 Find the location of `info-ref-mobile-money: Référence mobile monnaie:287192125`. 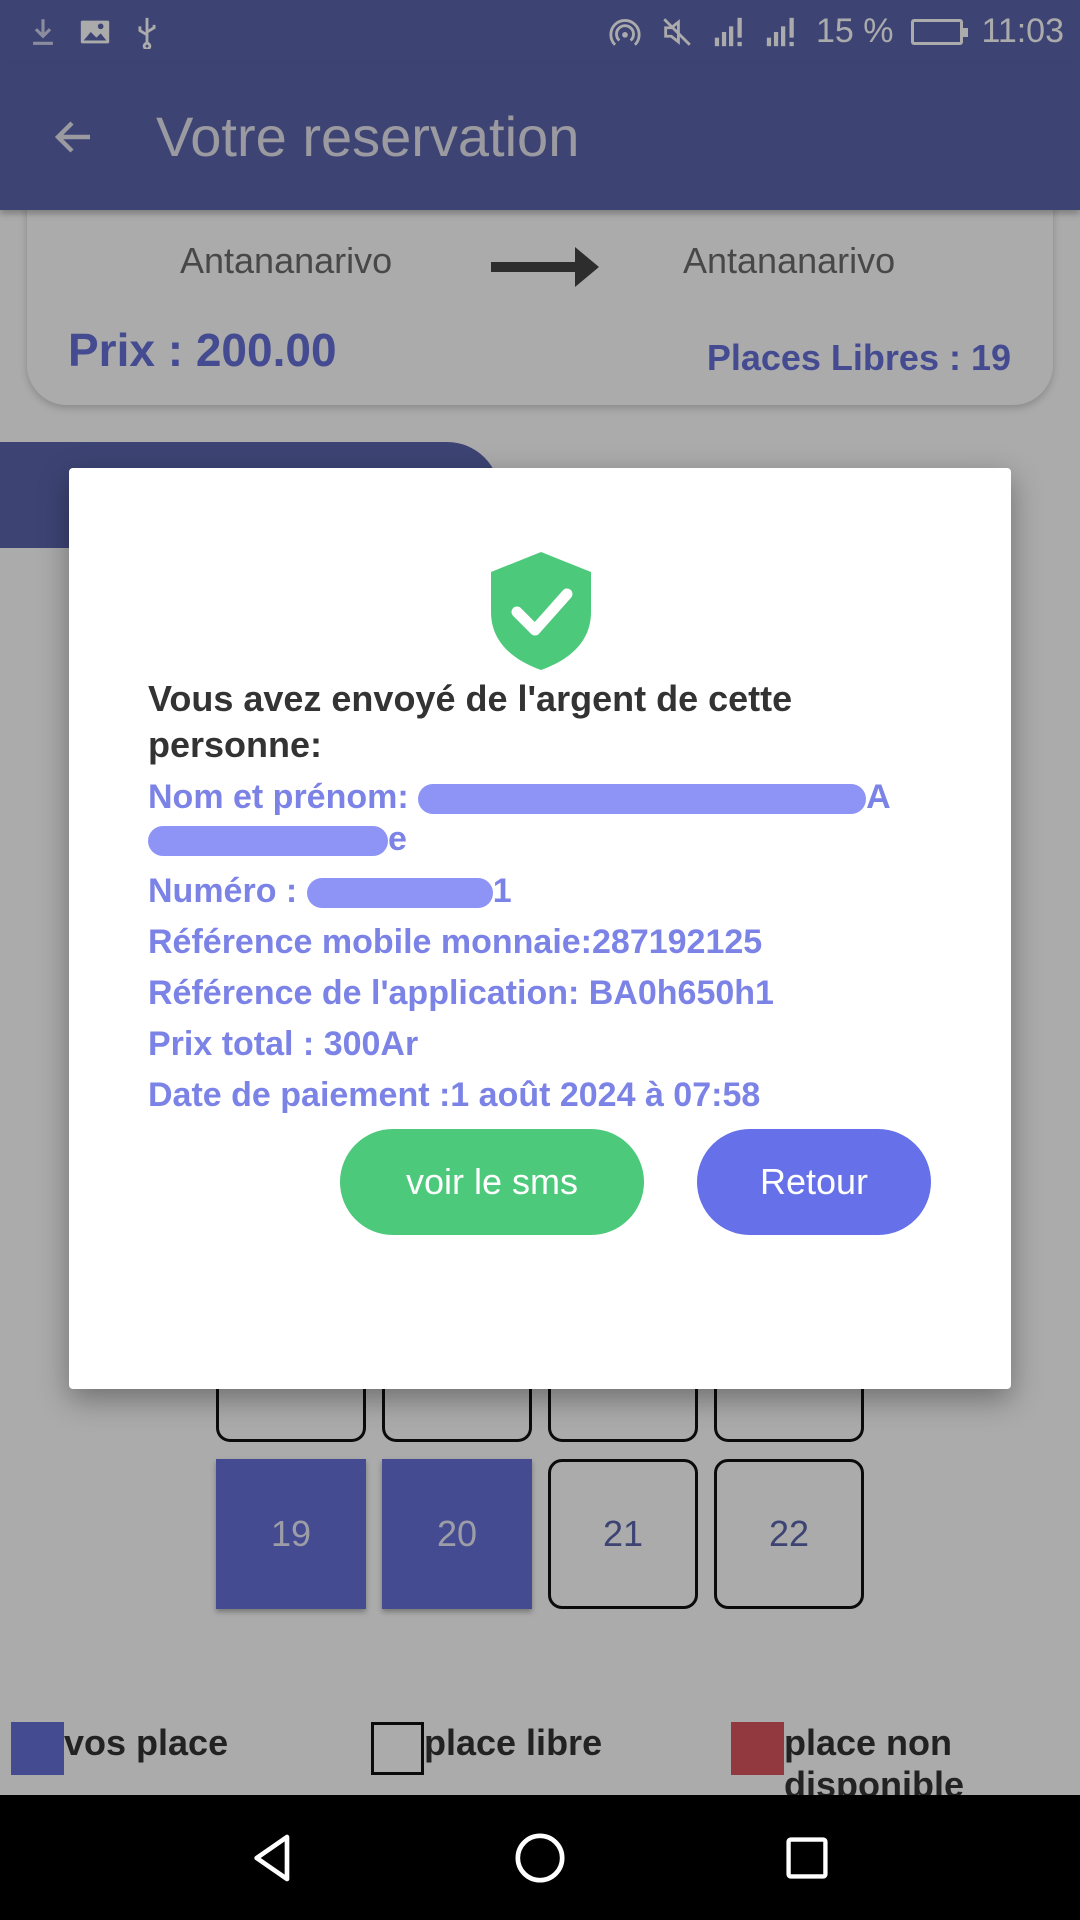

info-ref-mobile-money: Référence mobile monnaie:287192125 is located at coordinates (455, 942).